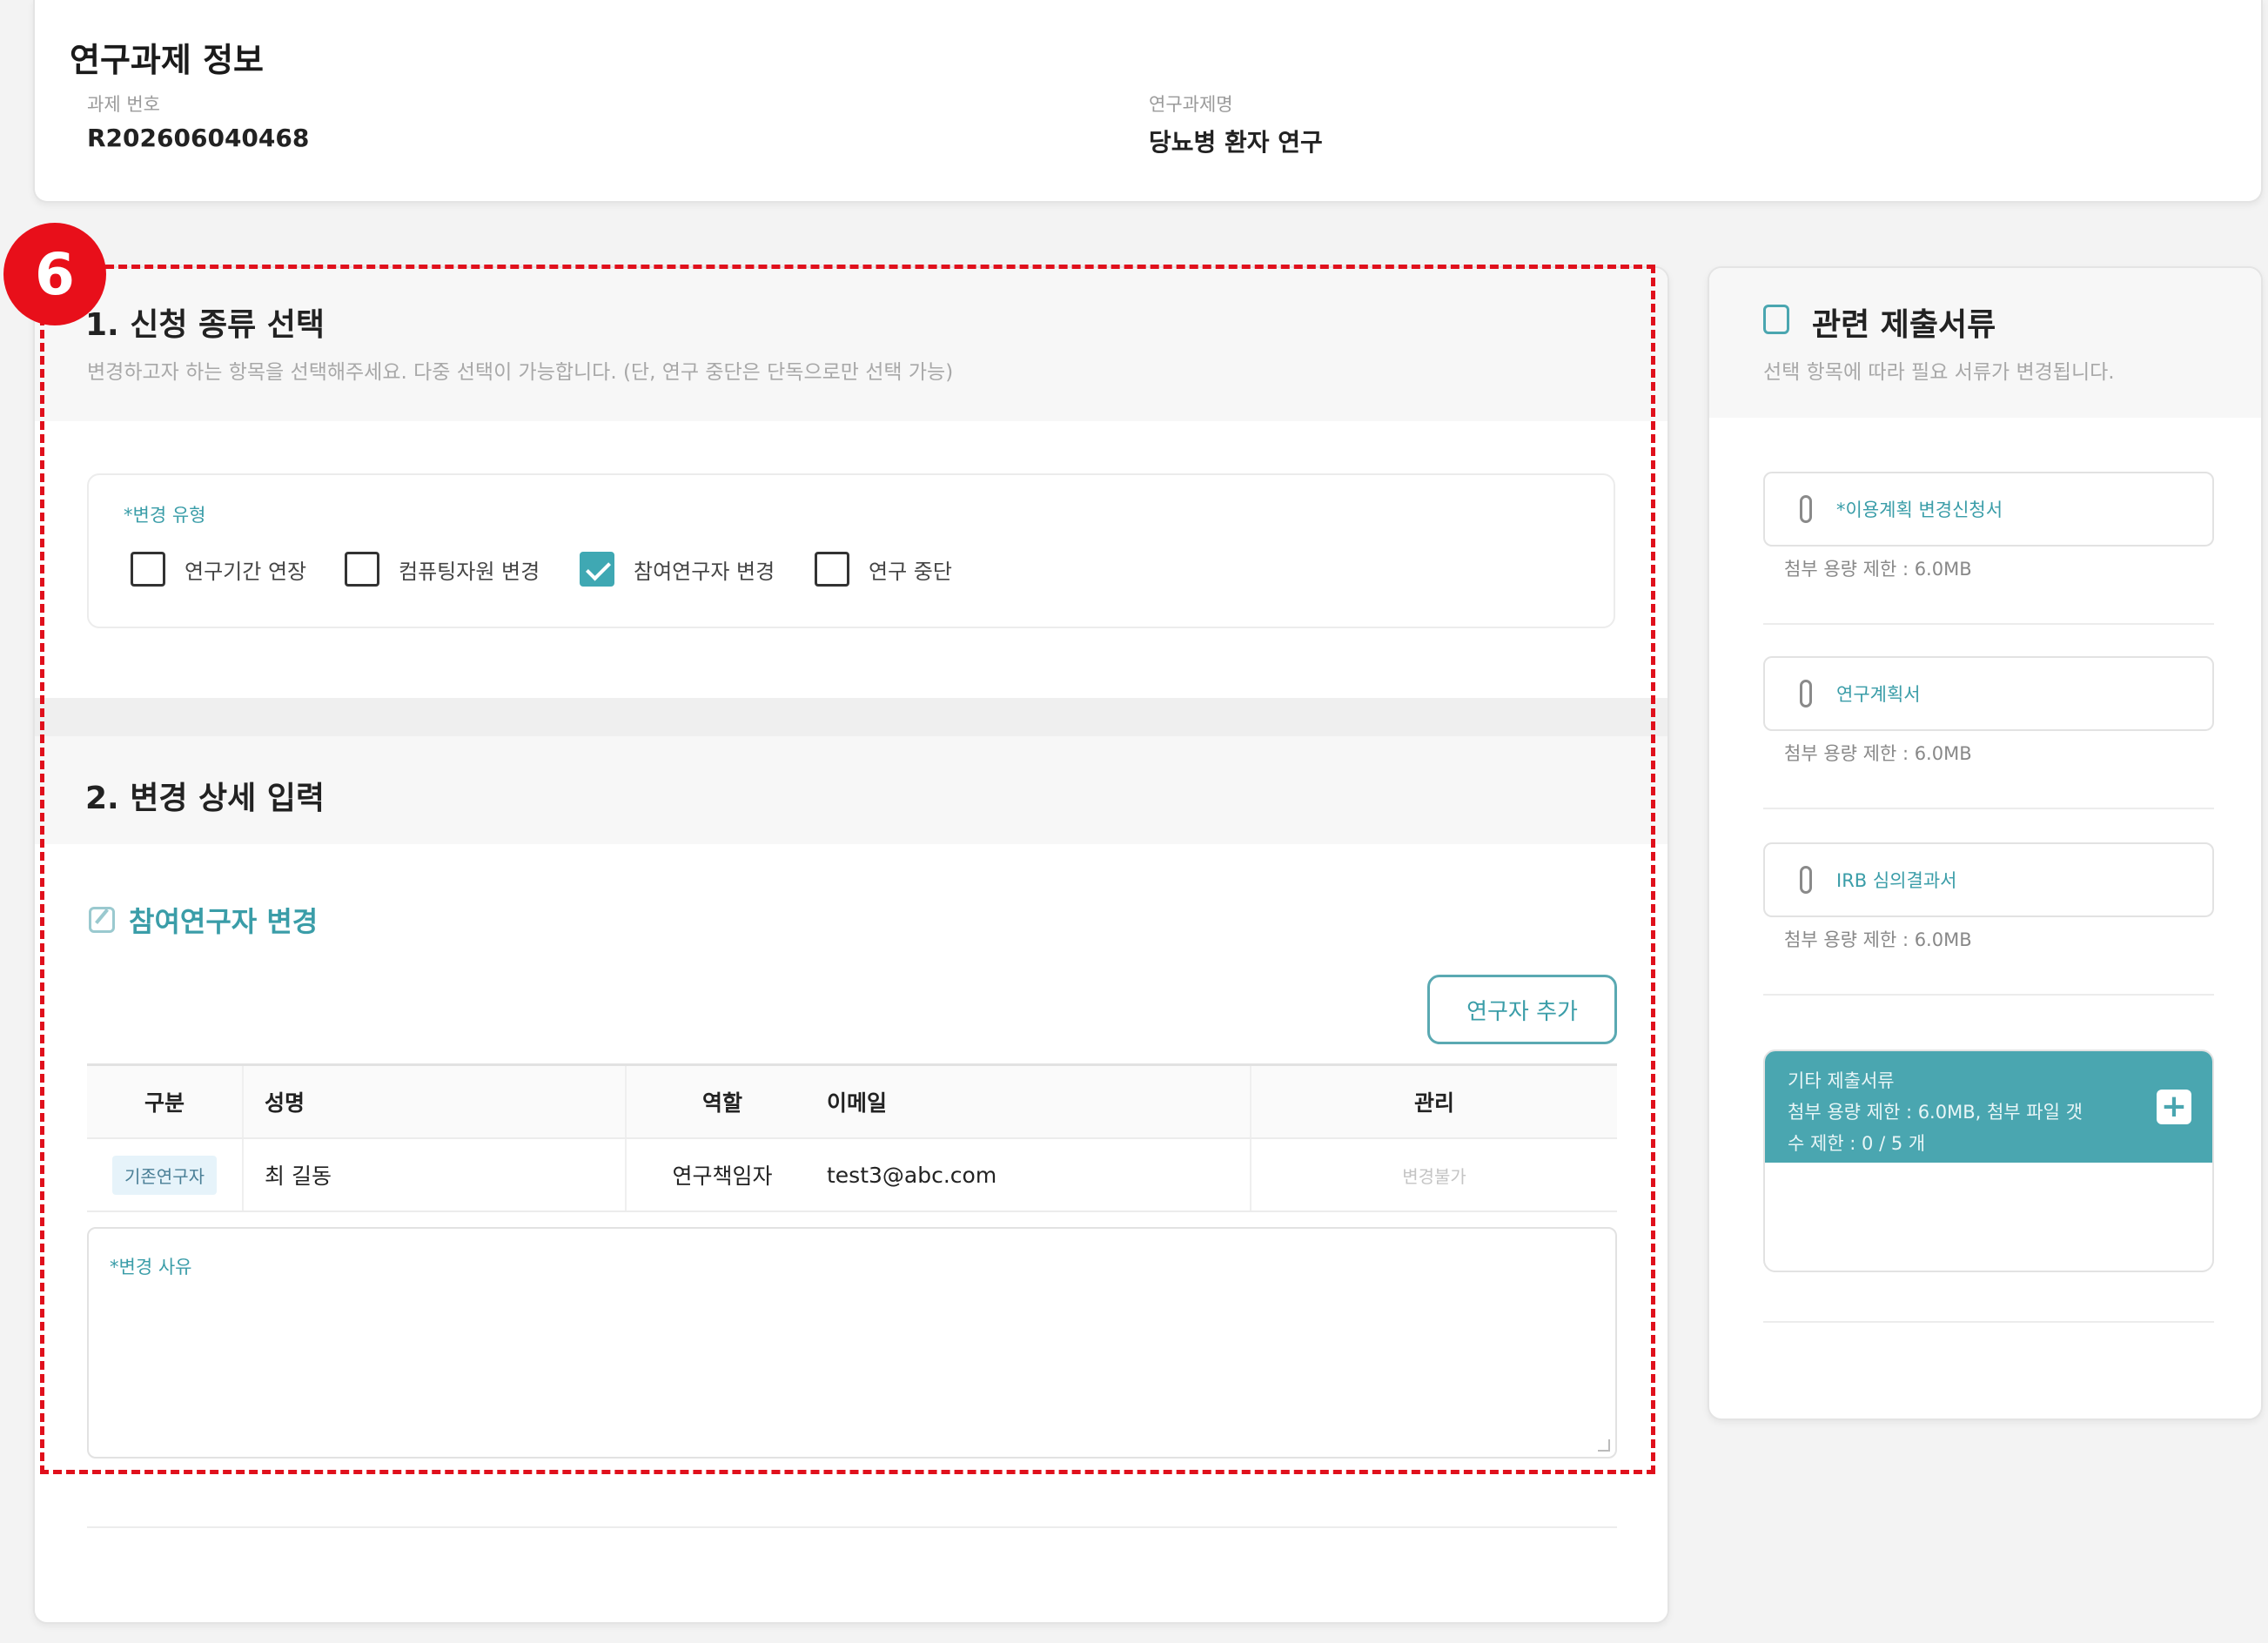  I want to click on option-research-stop: 연구 중단, so click(883, 569).